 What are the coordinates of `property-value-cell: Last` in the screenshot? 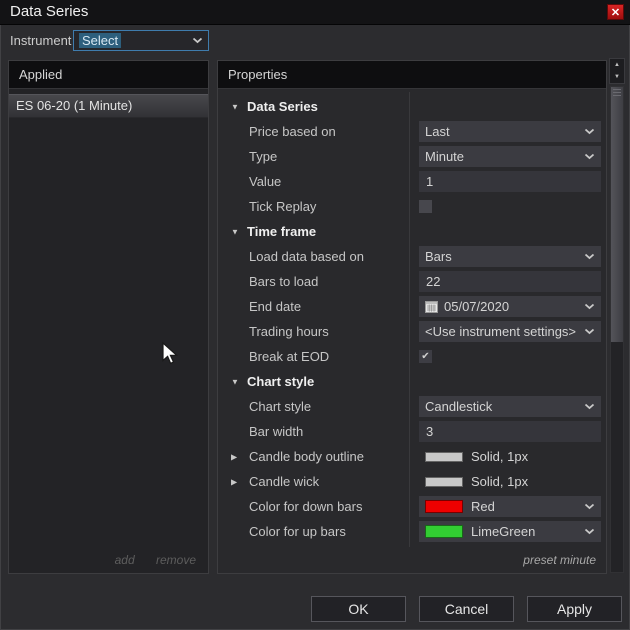 It's located at (510, 131).